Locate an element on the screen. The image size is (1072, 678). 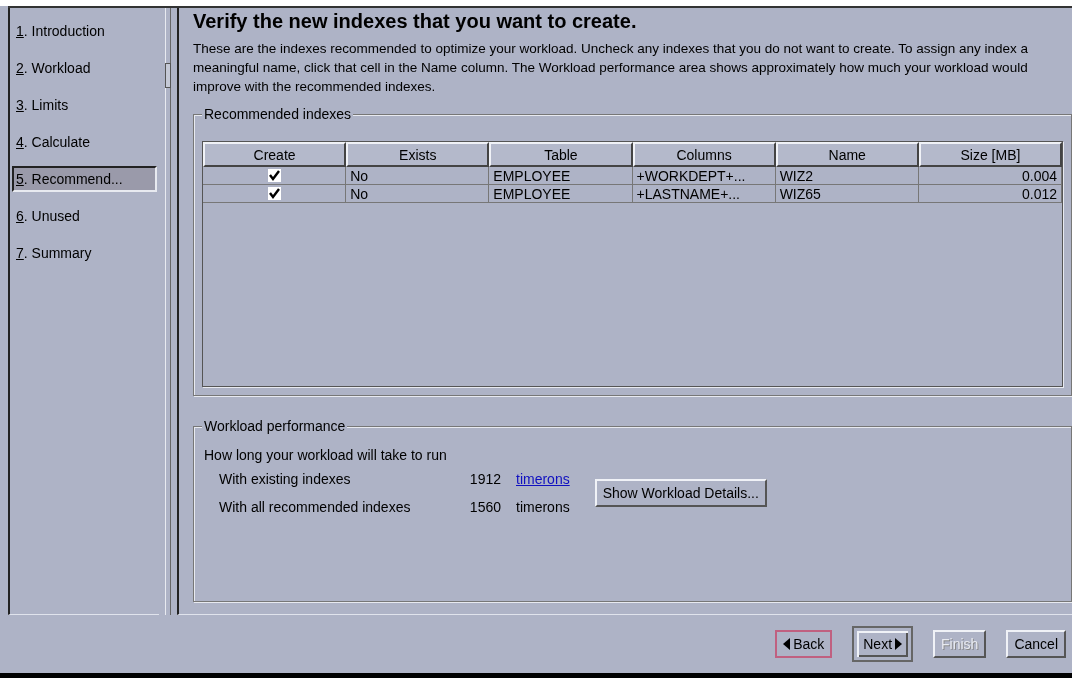
right-arrow-icon is located at coordinates (899, 644).